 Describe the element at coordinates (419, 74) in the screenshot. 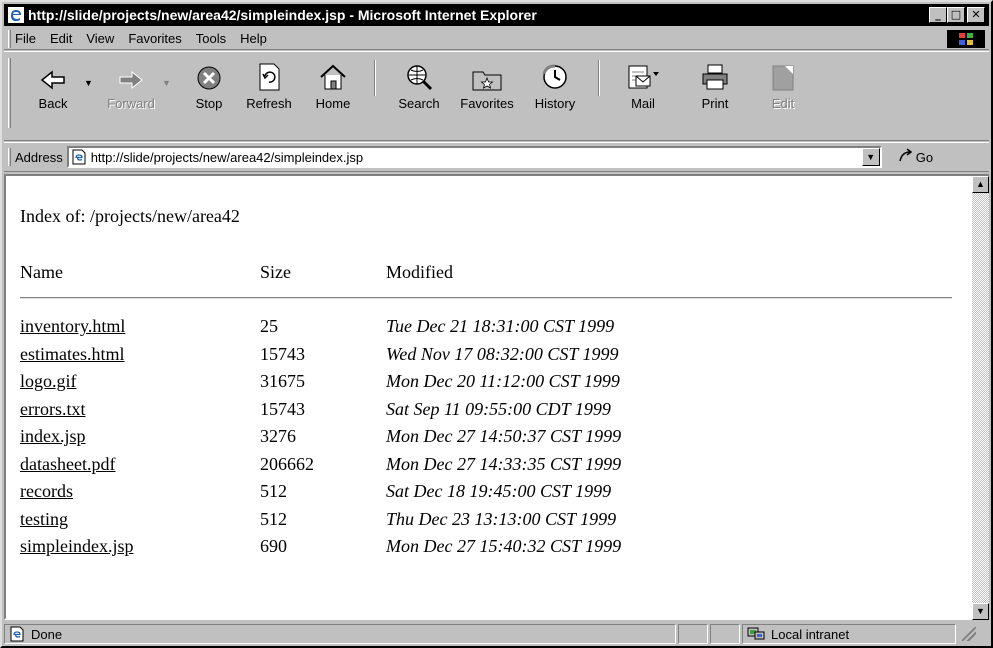

I see `search-globe-icon` at that location.